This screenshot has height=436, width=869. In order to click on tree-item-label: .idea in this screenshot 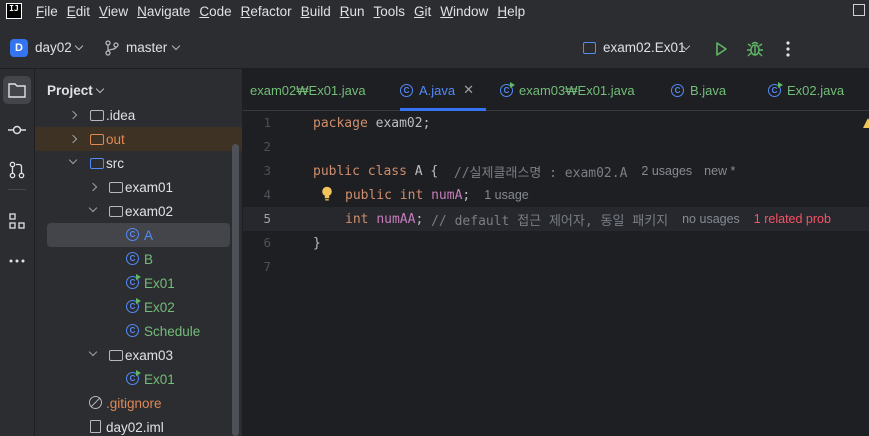, I will do `click(121, 115)`.